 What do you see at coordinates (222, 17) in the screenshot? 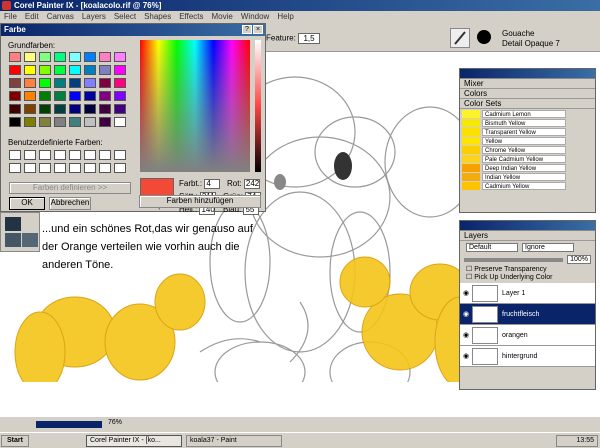
I see `menu-item: Movie` at bounding box center [222, 17].